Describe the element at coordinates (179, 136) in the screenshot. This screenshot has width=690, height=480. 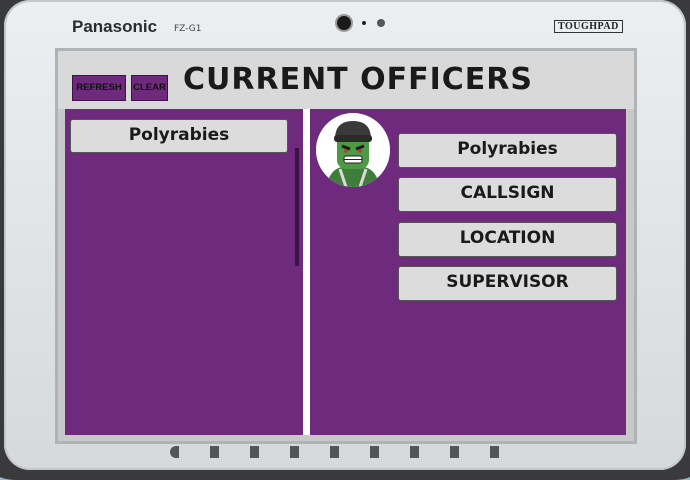
I see `officer-list-item: Polyrabies` at that location.